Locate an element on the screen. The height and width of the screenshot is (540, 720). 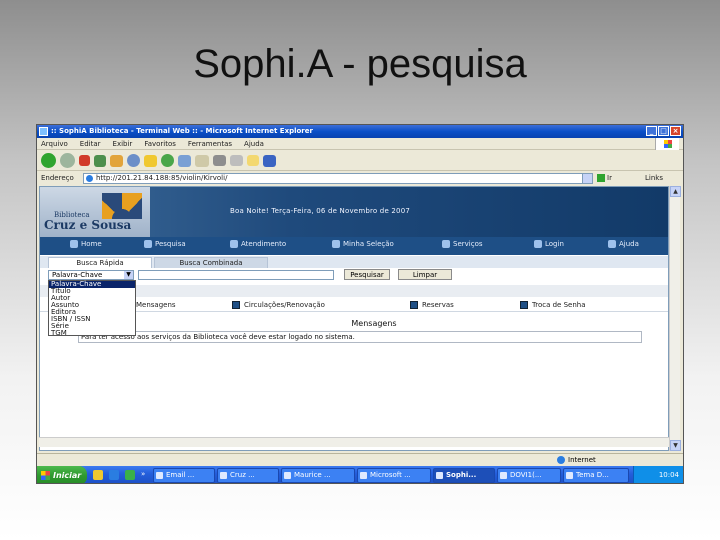
go-button: Ir is located at coordinates (609, 178).